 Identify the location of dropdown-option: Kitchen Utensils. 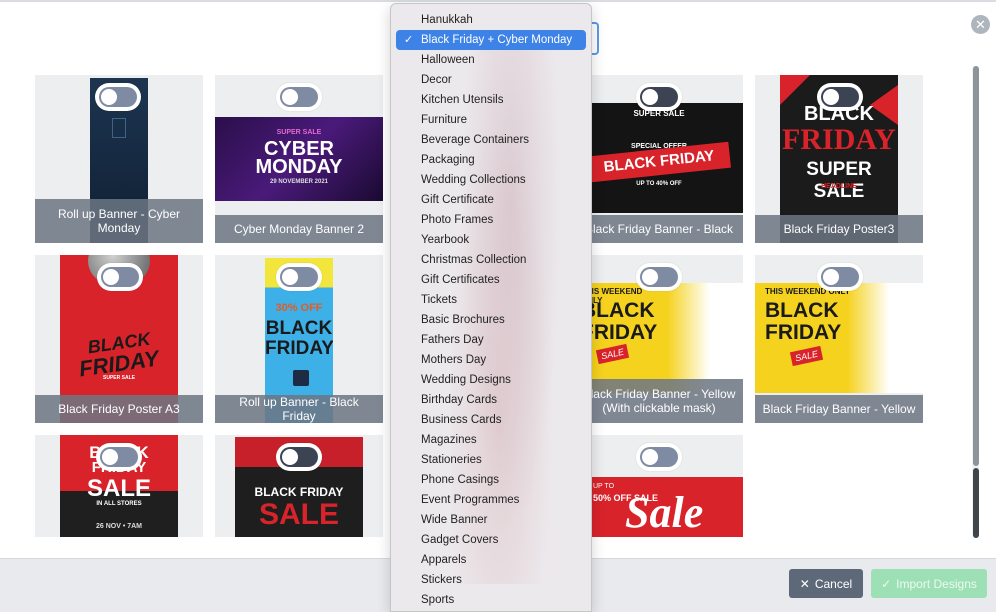
(491, 100).